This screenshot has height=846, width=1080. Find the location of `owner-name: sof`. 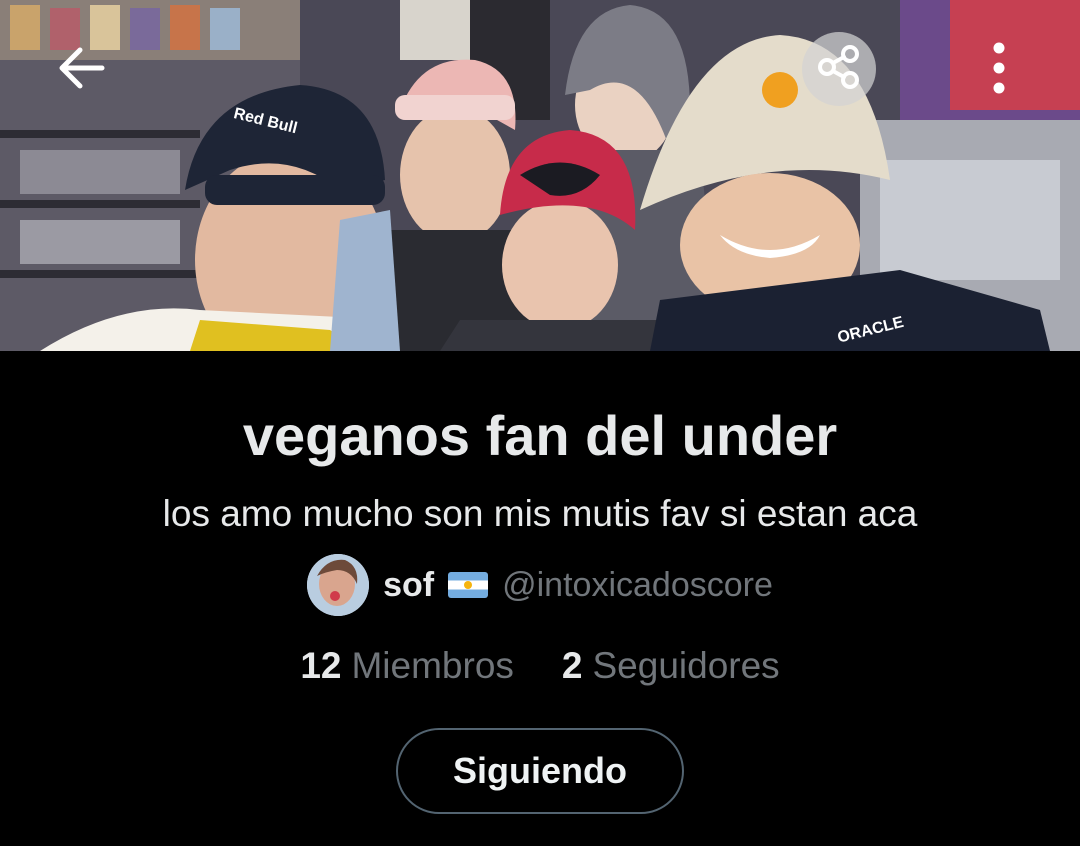

owner-name: sof is located at coordinates (408, 585).